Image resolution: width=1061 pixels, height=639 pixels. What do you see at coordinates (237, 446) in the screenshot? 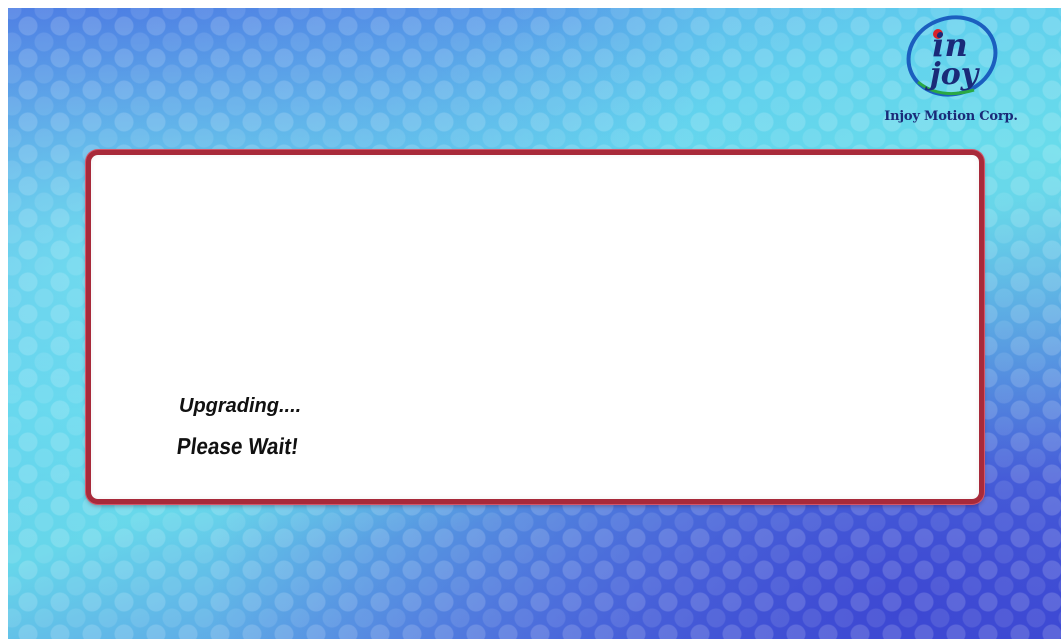
I see `please-wait-text: Please Wait!` at bounding box center [237, 446].